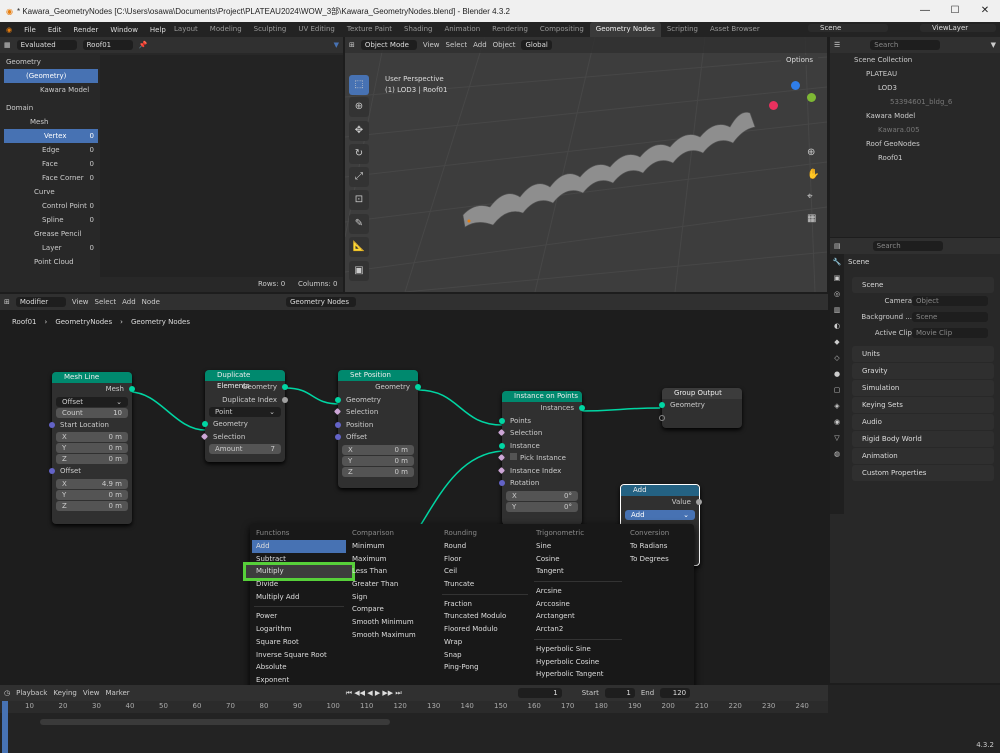  What do you see at coordinates (660, 514) in the screenshot?
I see `operation-dropdown: Add ⌄` at bounding box center [660, 514].